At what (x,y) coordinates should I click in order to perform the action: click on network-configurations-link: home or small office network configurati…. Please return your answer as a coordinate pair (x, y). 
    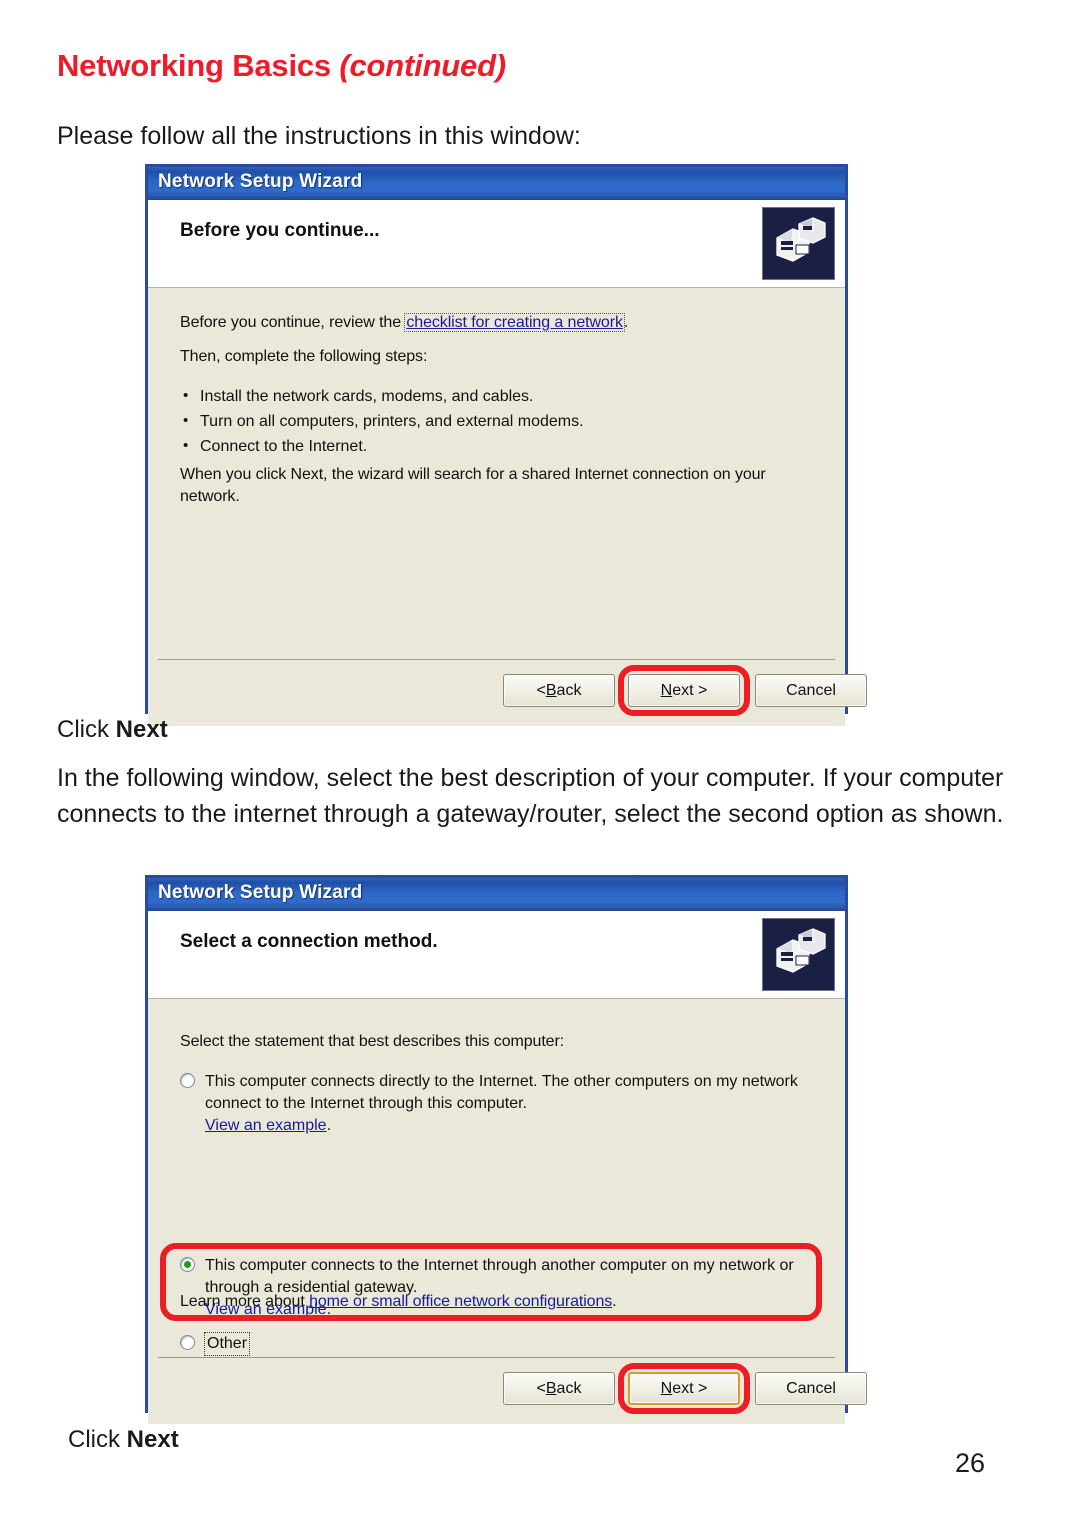
    Looking at the image, I should click on (460, 1301).